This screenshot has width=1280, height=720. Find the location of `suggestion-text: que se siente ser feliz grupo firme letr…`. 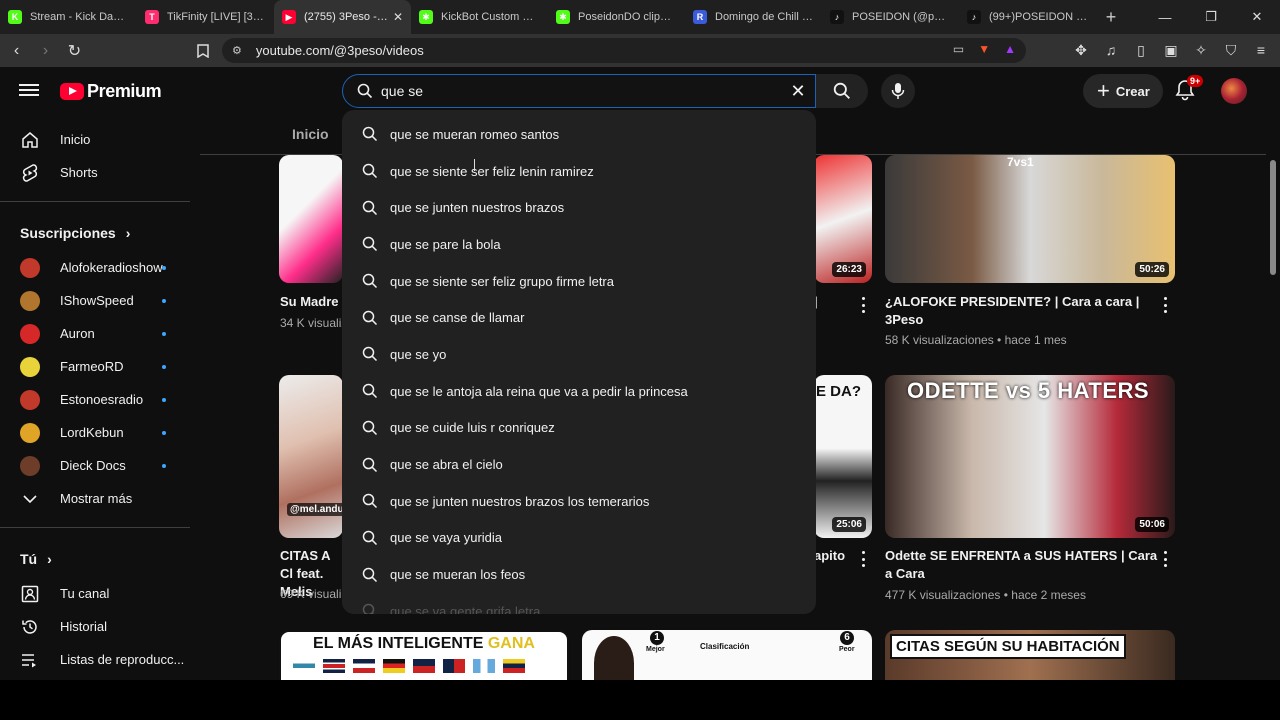

suggestion-text: que se siente ser feliz grupo firme letr… is located at coordinates (502, 281).